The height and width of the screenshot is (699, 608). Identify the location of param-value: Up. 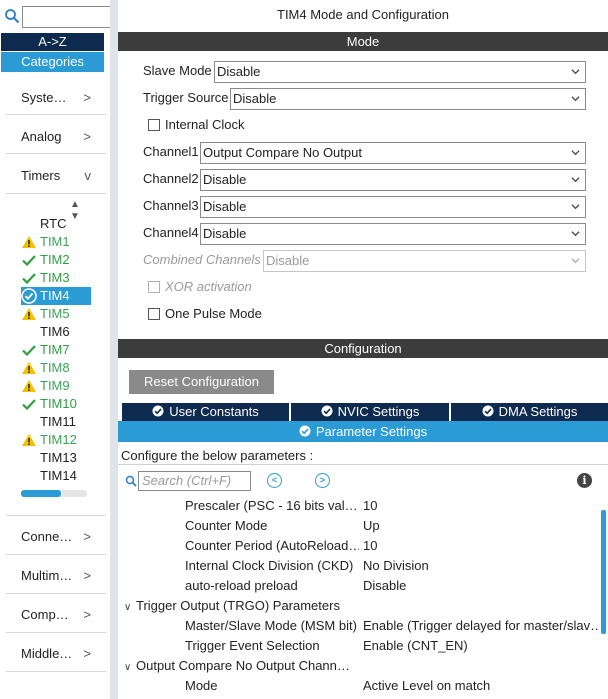
(481, 525).